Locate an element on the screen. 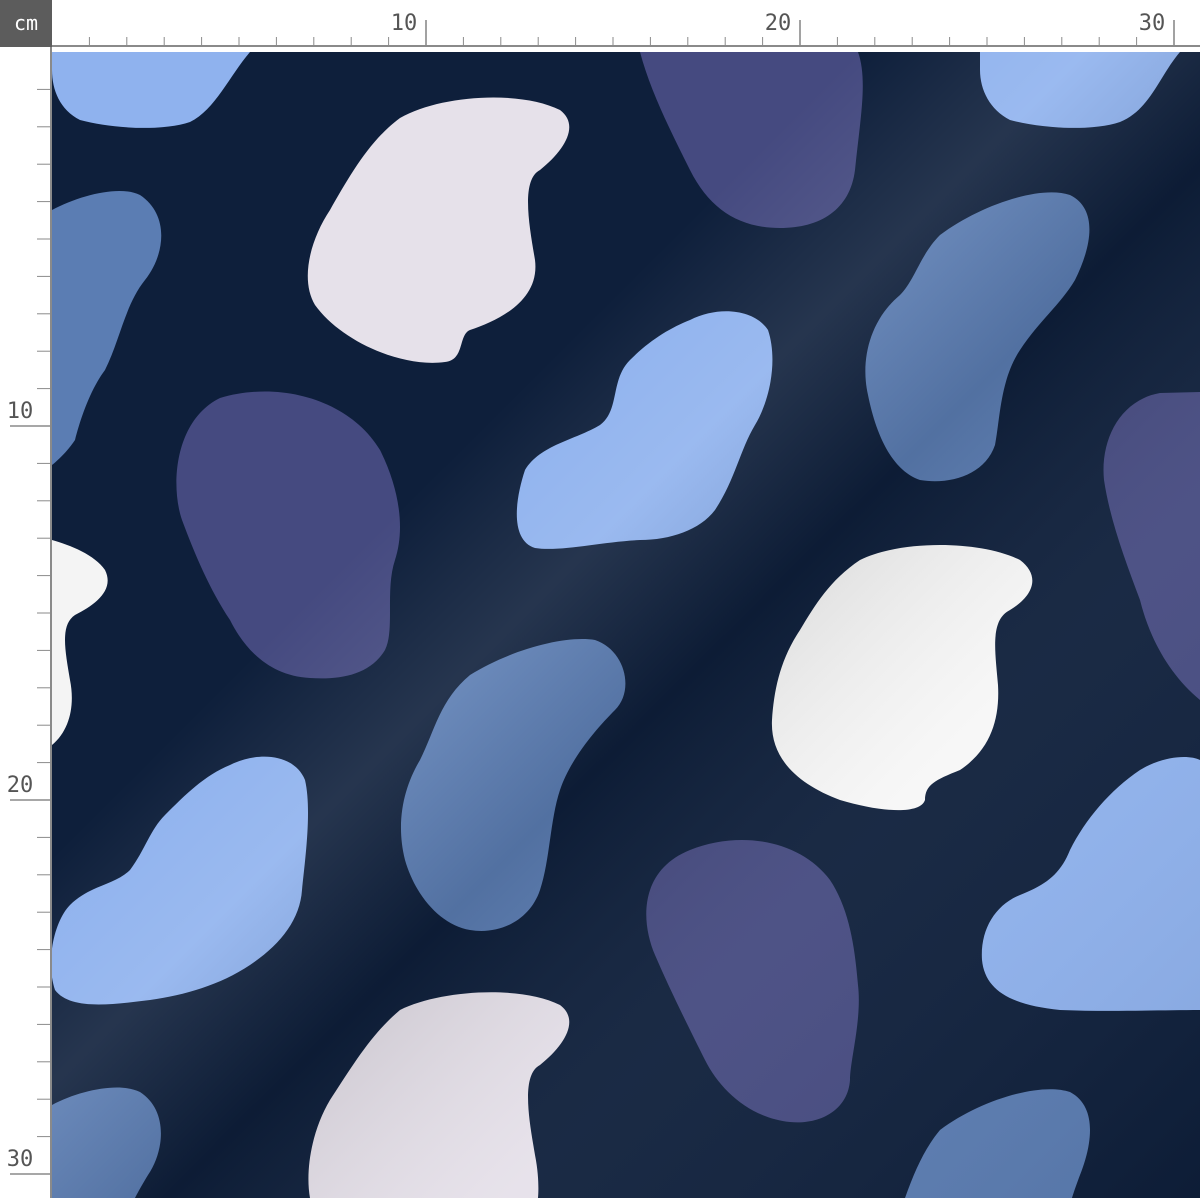 This screenshot has width=1200, height=1198. top-ruler: 10 20 30 is located at coordinates (631, 29).